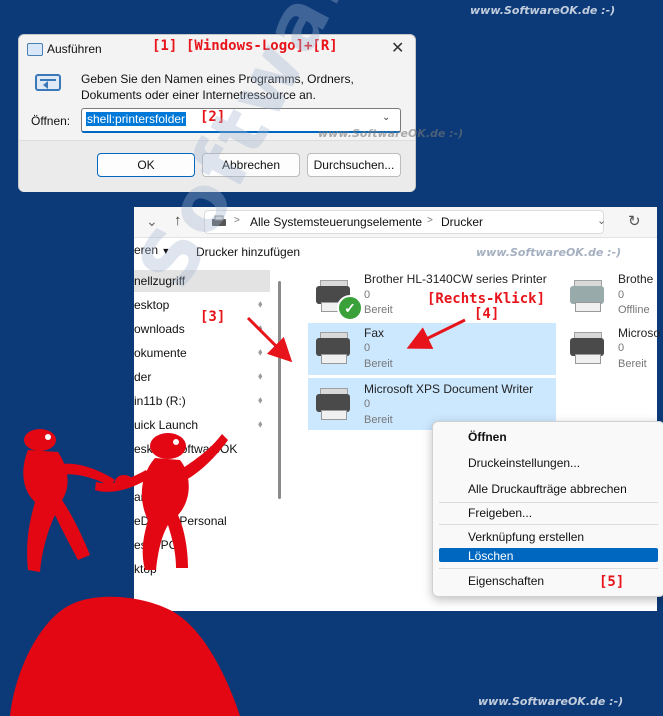 The height and width of the screenshot is (716, 663). Describe the element at coordinates (136, 119) in the screenshot. I see `open-input-value: shell:printersfolder` at that location.